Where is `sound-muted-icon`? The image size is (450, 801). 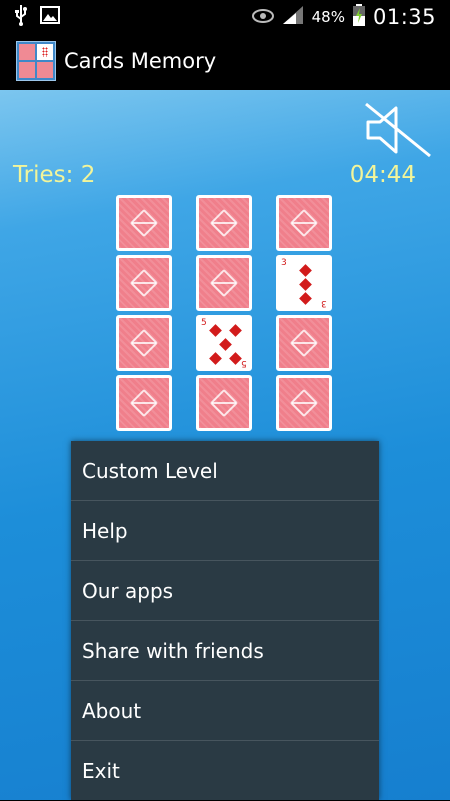
sound-muted-icon is located at coordinates (398, 130).